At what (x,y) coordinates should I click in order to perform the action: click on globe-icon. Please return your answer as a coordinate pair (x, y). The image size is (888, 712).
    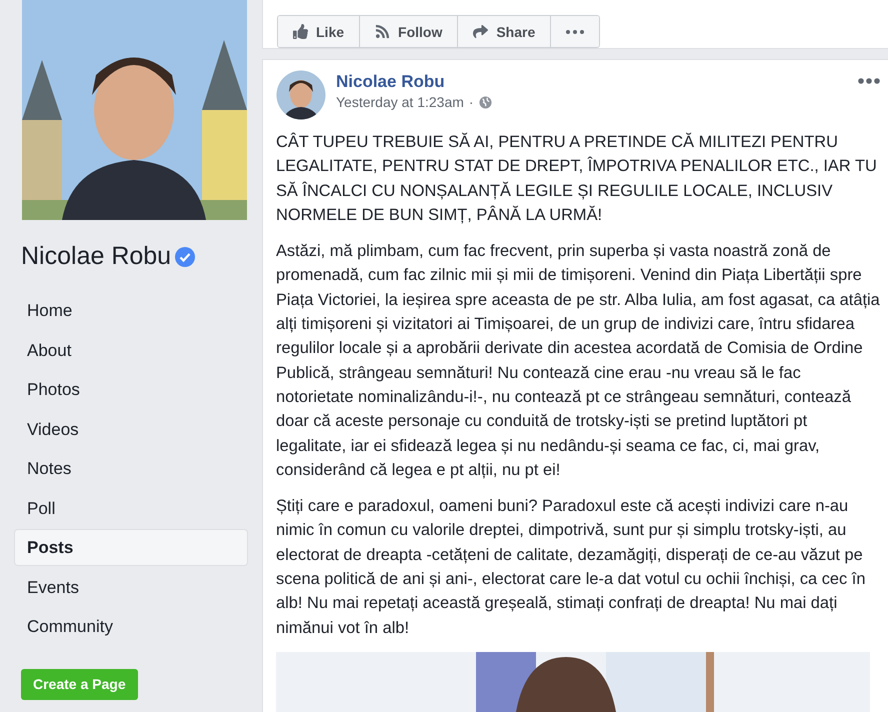
    Looking at the image, I should click on (485, 102).